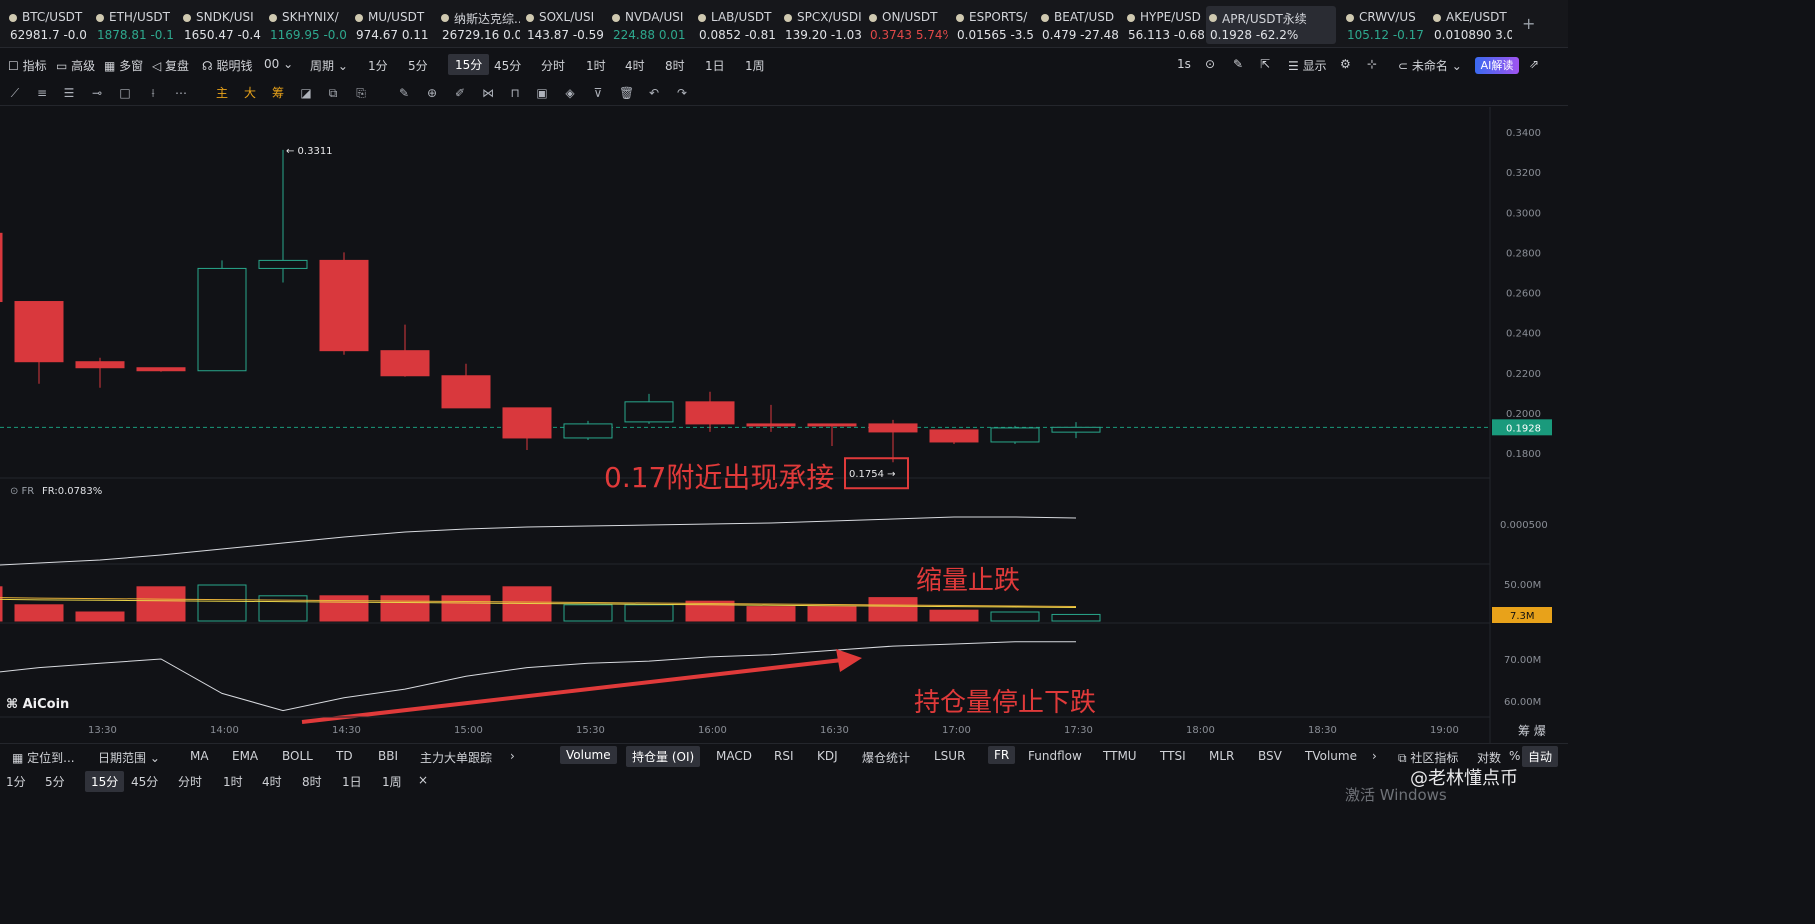  What do you see at coordinates (27, 65) in the screenshot?
I see `indicator-menu: ☐ 指标` at bounding box center [27, 65].